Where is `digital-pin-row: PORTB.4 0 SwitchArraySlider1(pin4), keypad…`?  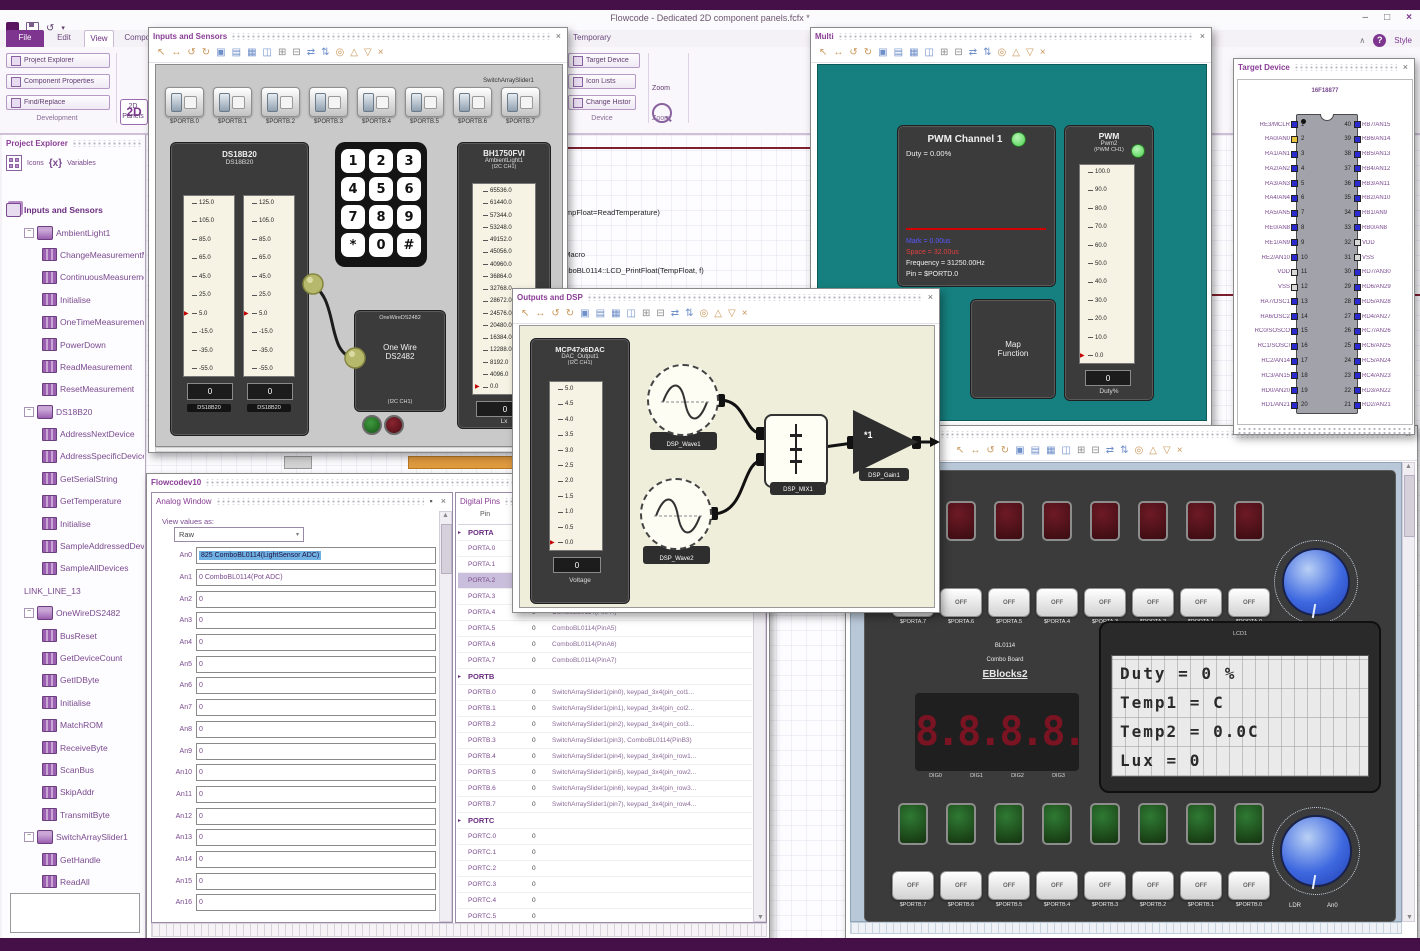 digital-pin-row: PORTB.4 0 SwitchArraySlider1(pin4), keypad… is located at coordinates (605, 757).